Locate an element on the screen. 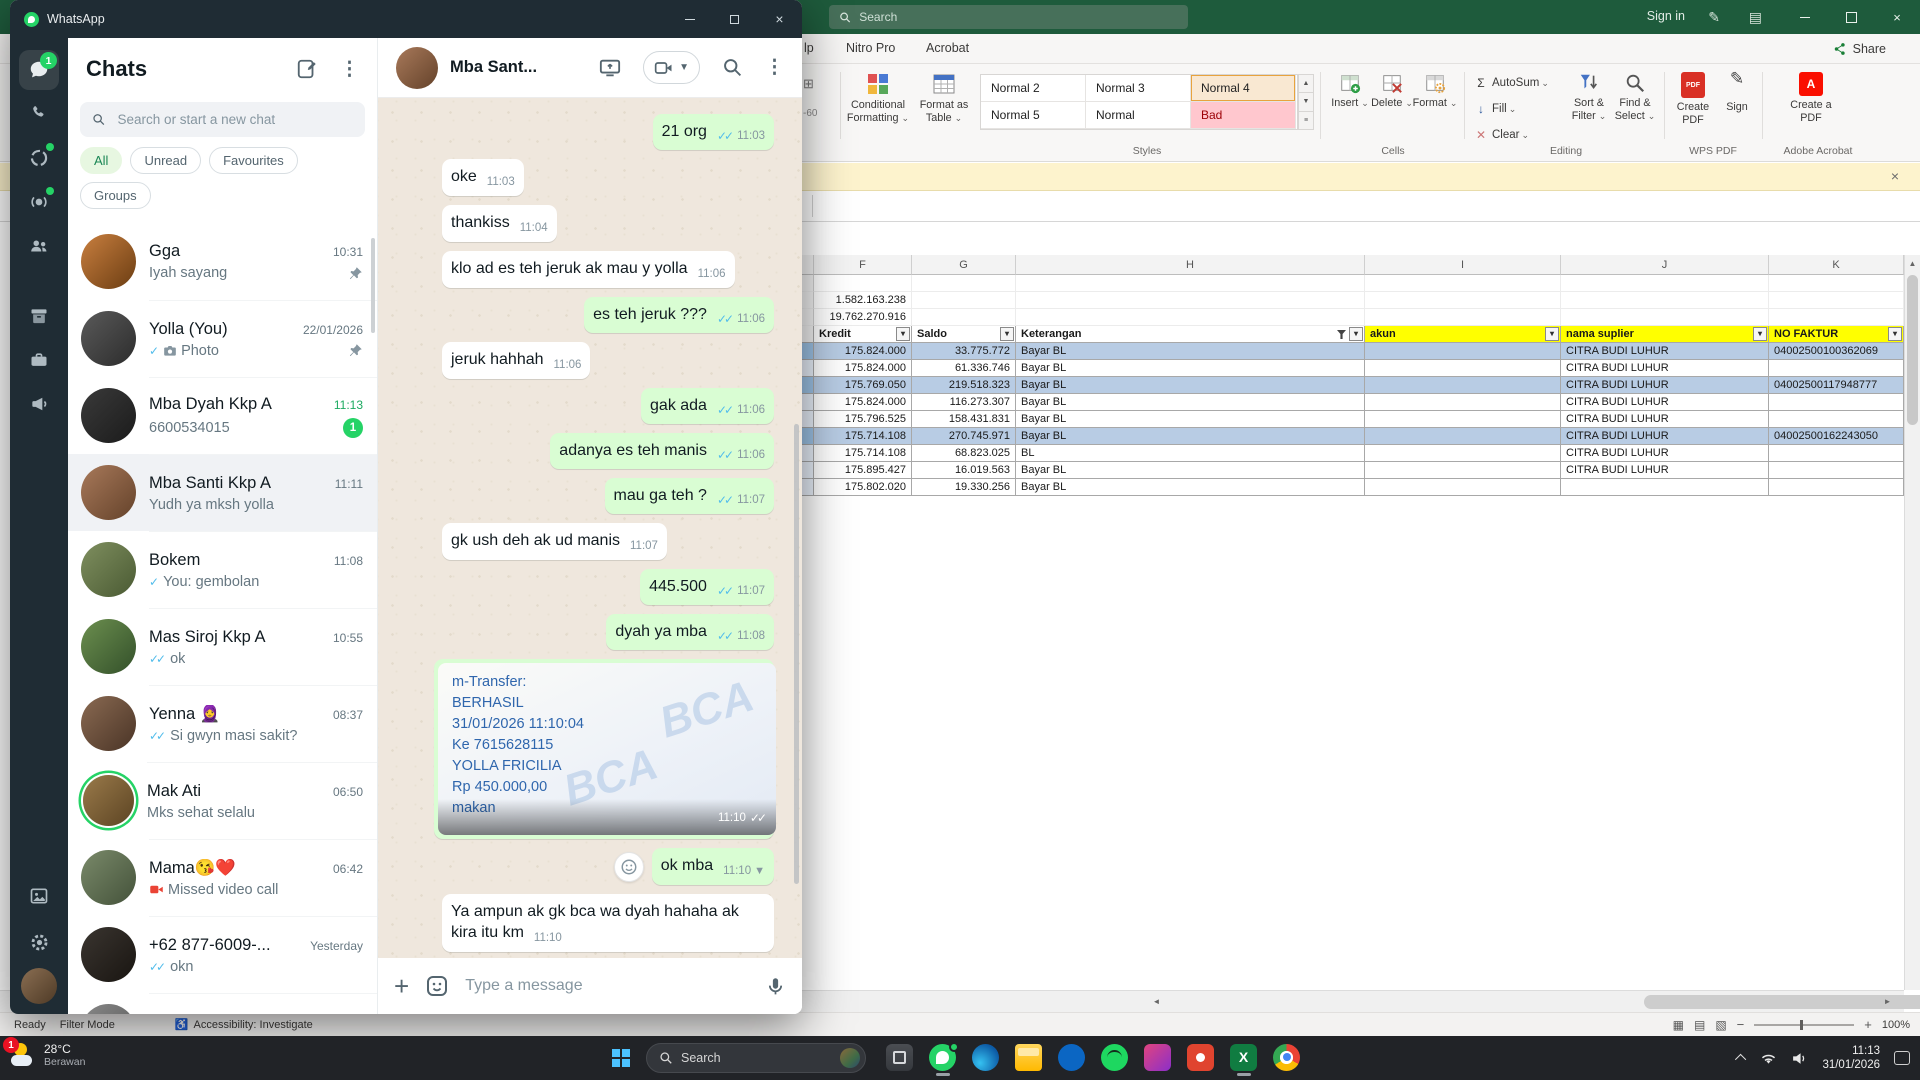 This screenshot has width=1920, height=1080. clear-button: ✕ Clear is located at coordinates (1501, 135).